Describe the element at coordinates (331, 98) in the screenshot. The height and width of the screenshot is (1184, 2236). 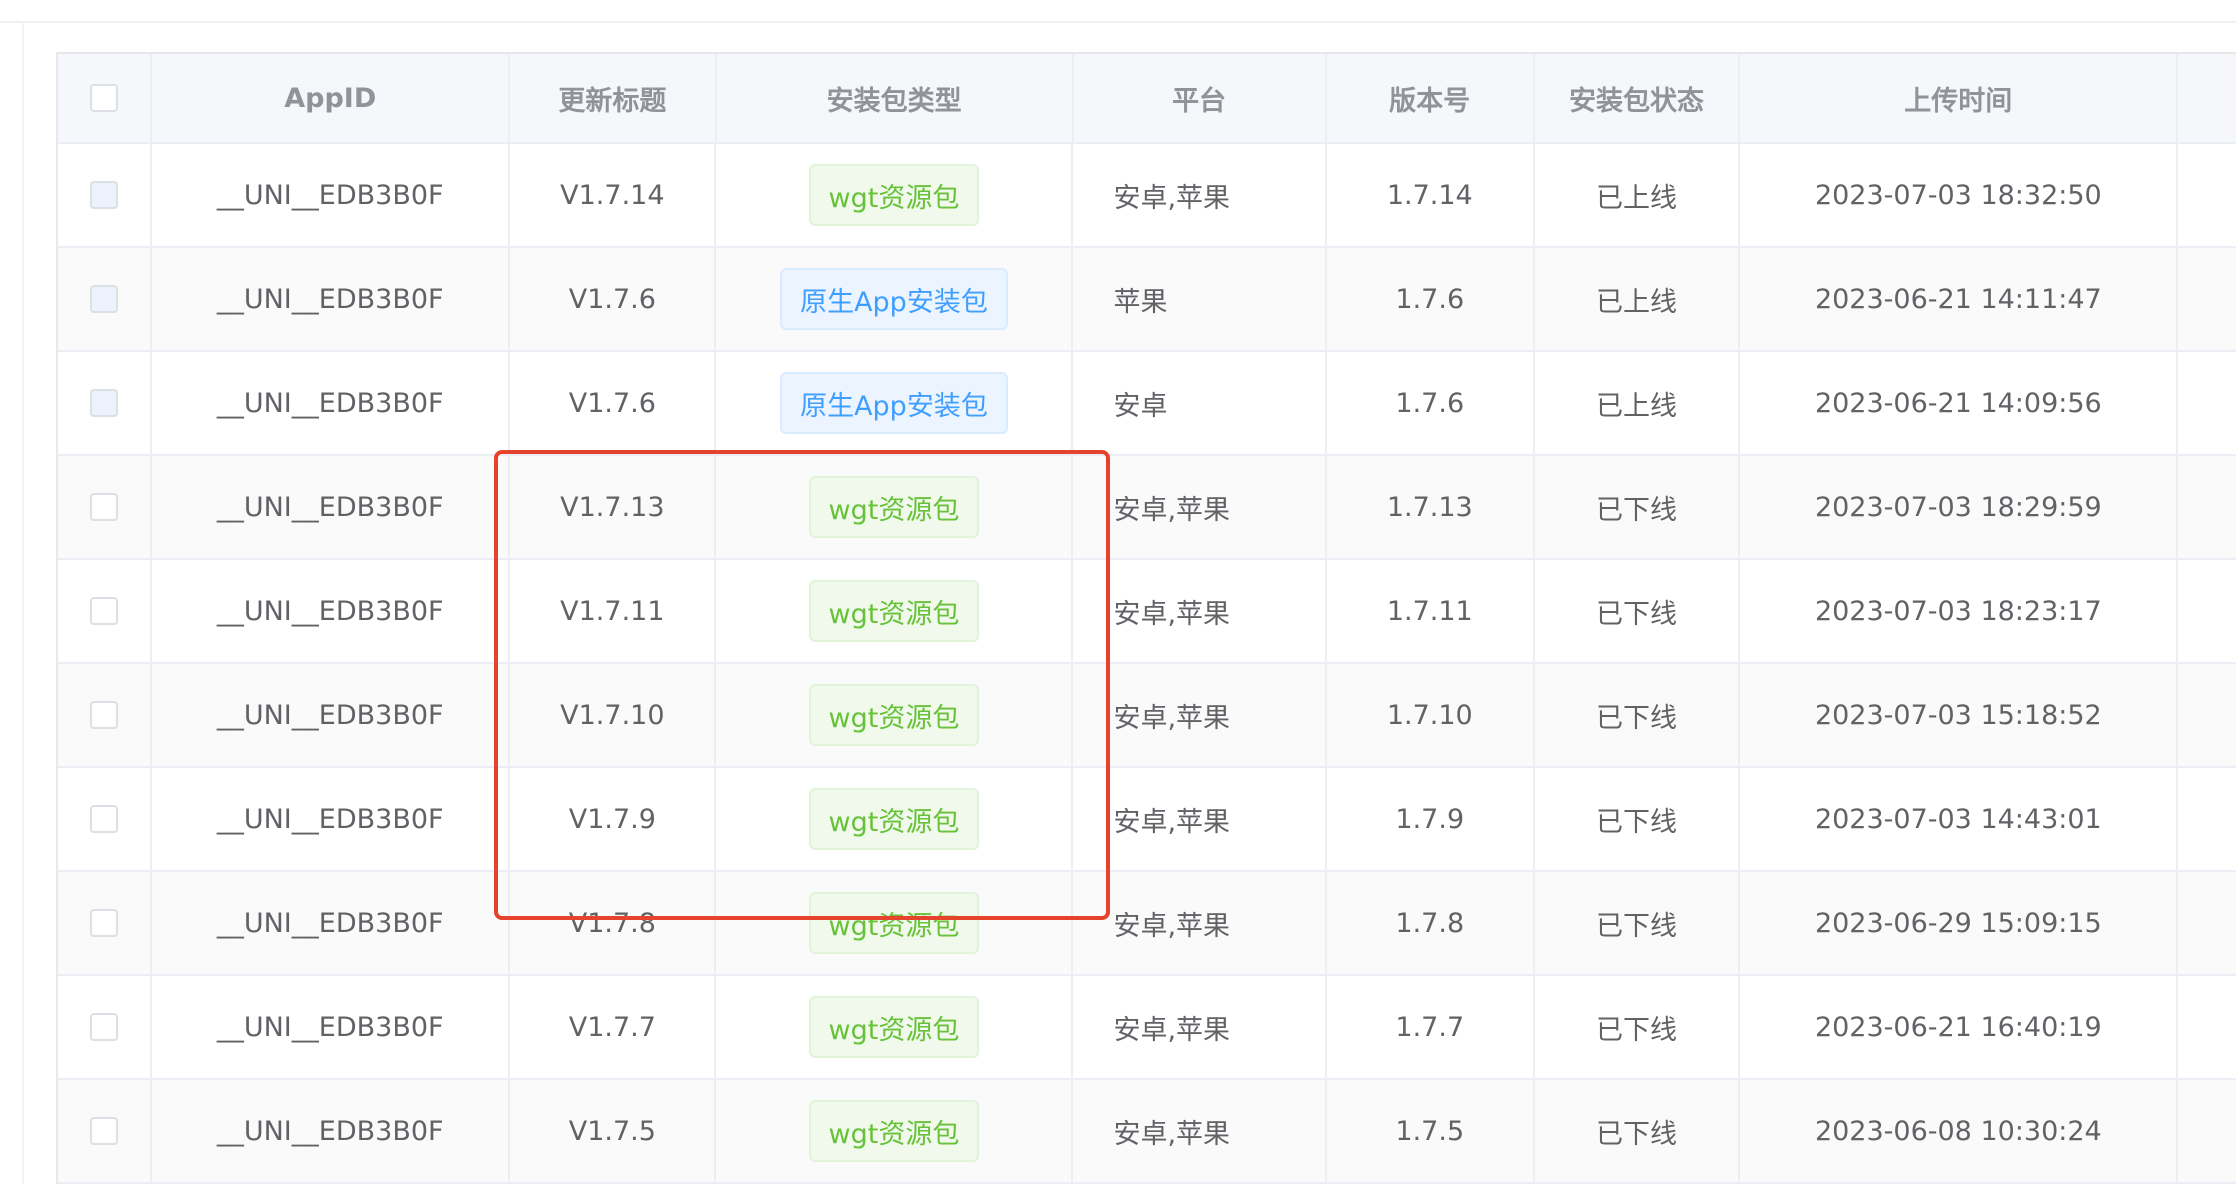
I see `header-appid: AppID` at that location.